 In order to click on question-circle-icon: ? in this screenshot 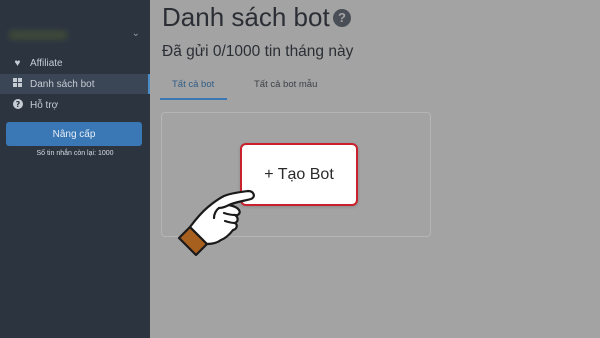, I will do `click(17, 105)`.